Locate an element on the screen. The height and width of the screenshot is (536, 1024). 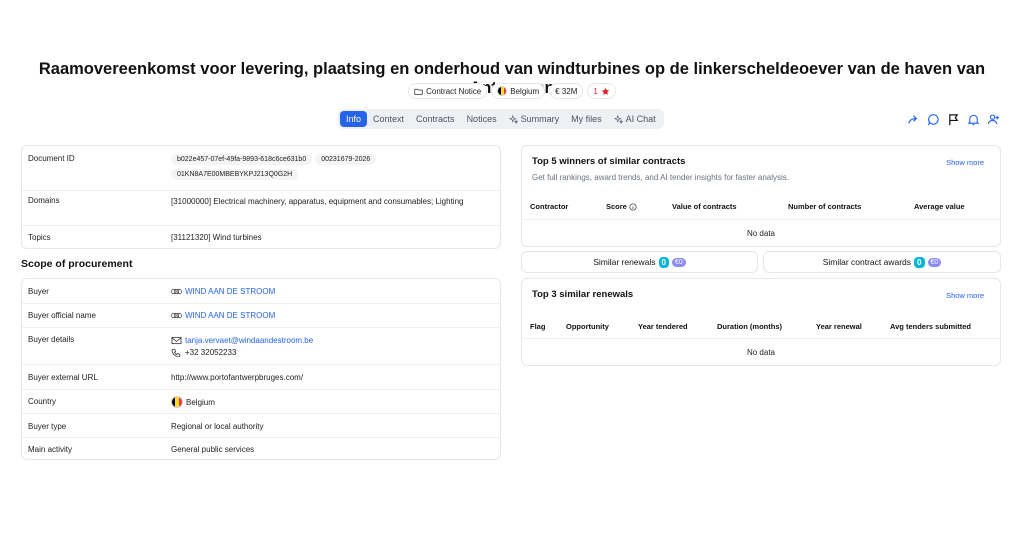
buyer-type-label: Buyer type is located at coordinates (47, 426).